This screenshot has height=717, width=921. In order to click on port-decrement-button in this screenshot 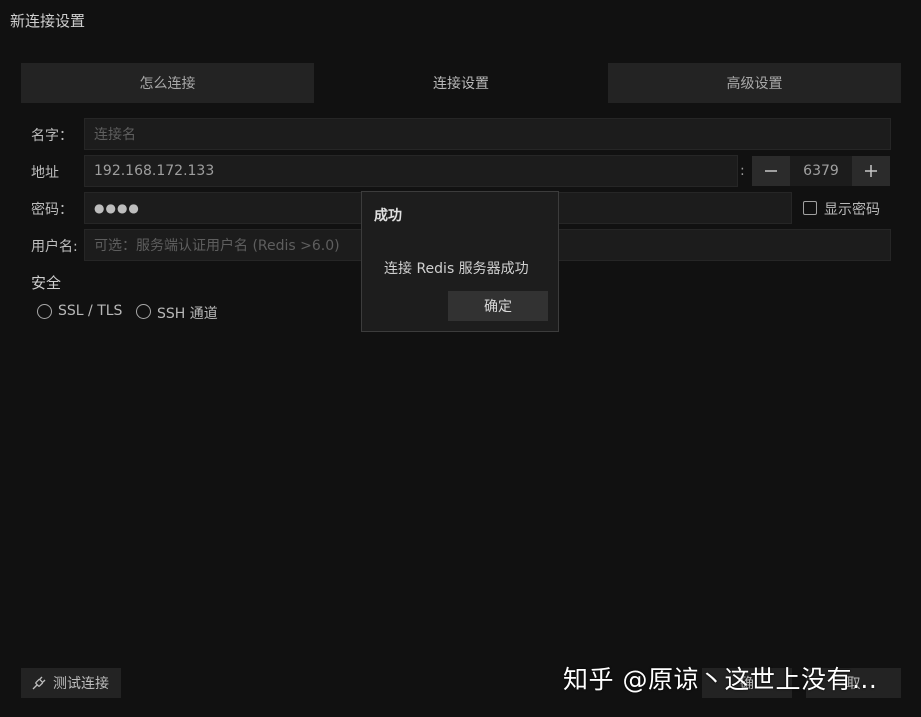, I will do `click(771, 171)`.